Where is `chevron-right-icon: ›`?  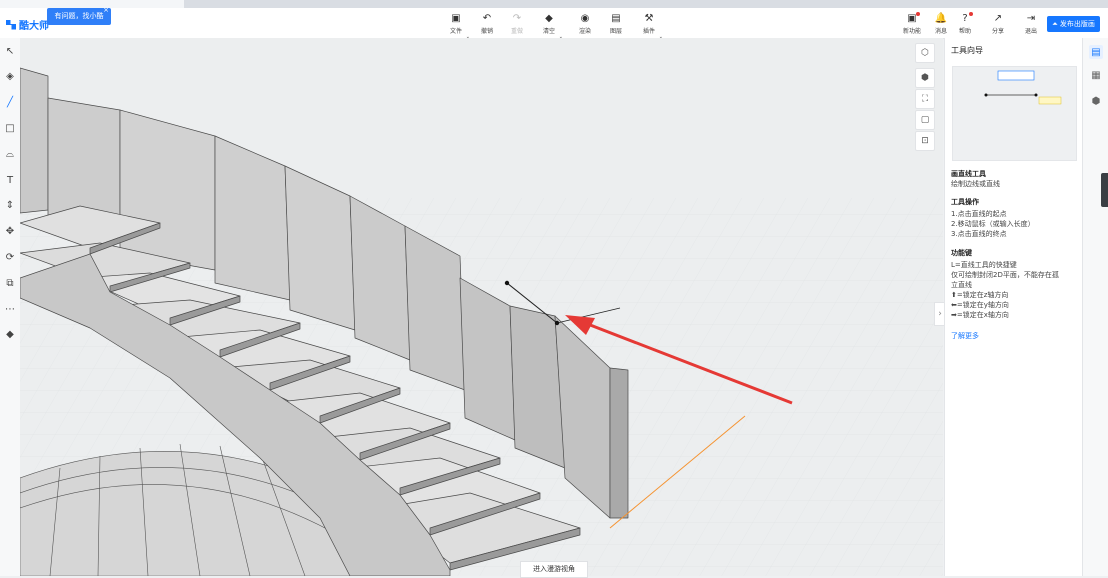
chevron-right-icon: › is located at coordinates (940, 314).